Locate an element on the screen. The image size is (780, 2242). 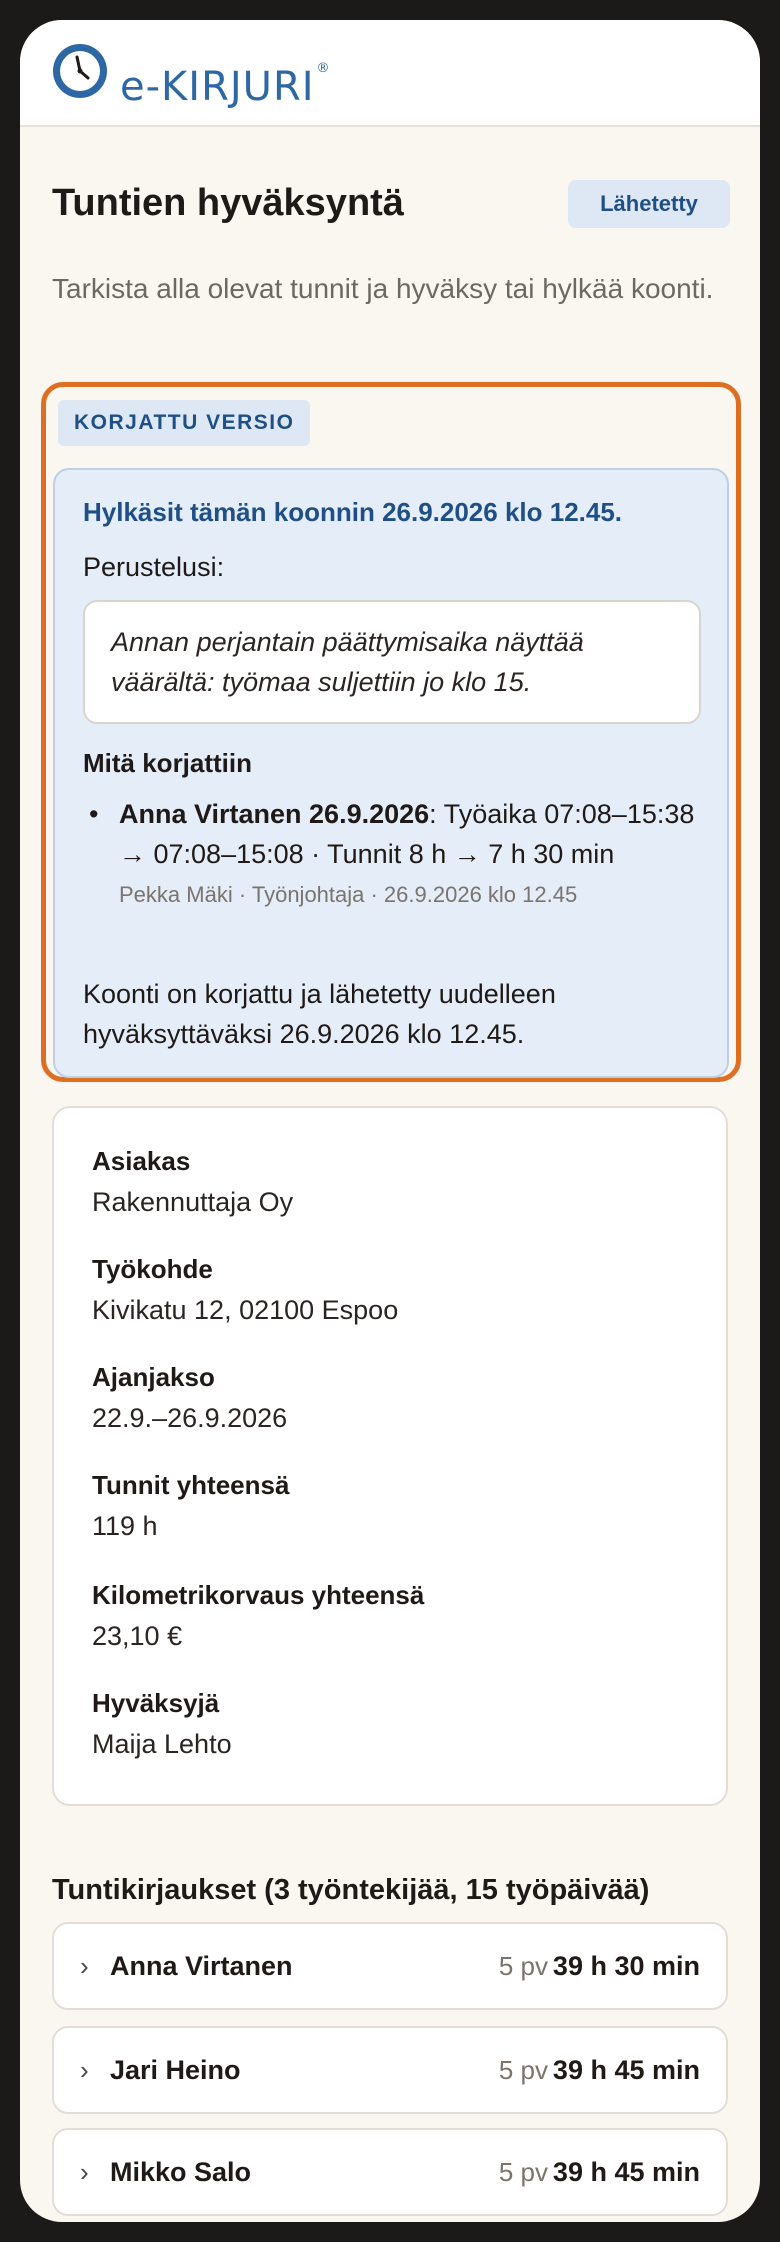
info-label: Ajanjakso is located at coordinates (153, 1377).